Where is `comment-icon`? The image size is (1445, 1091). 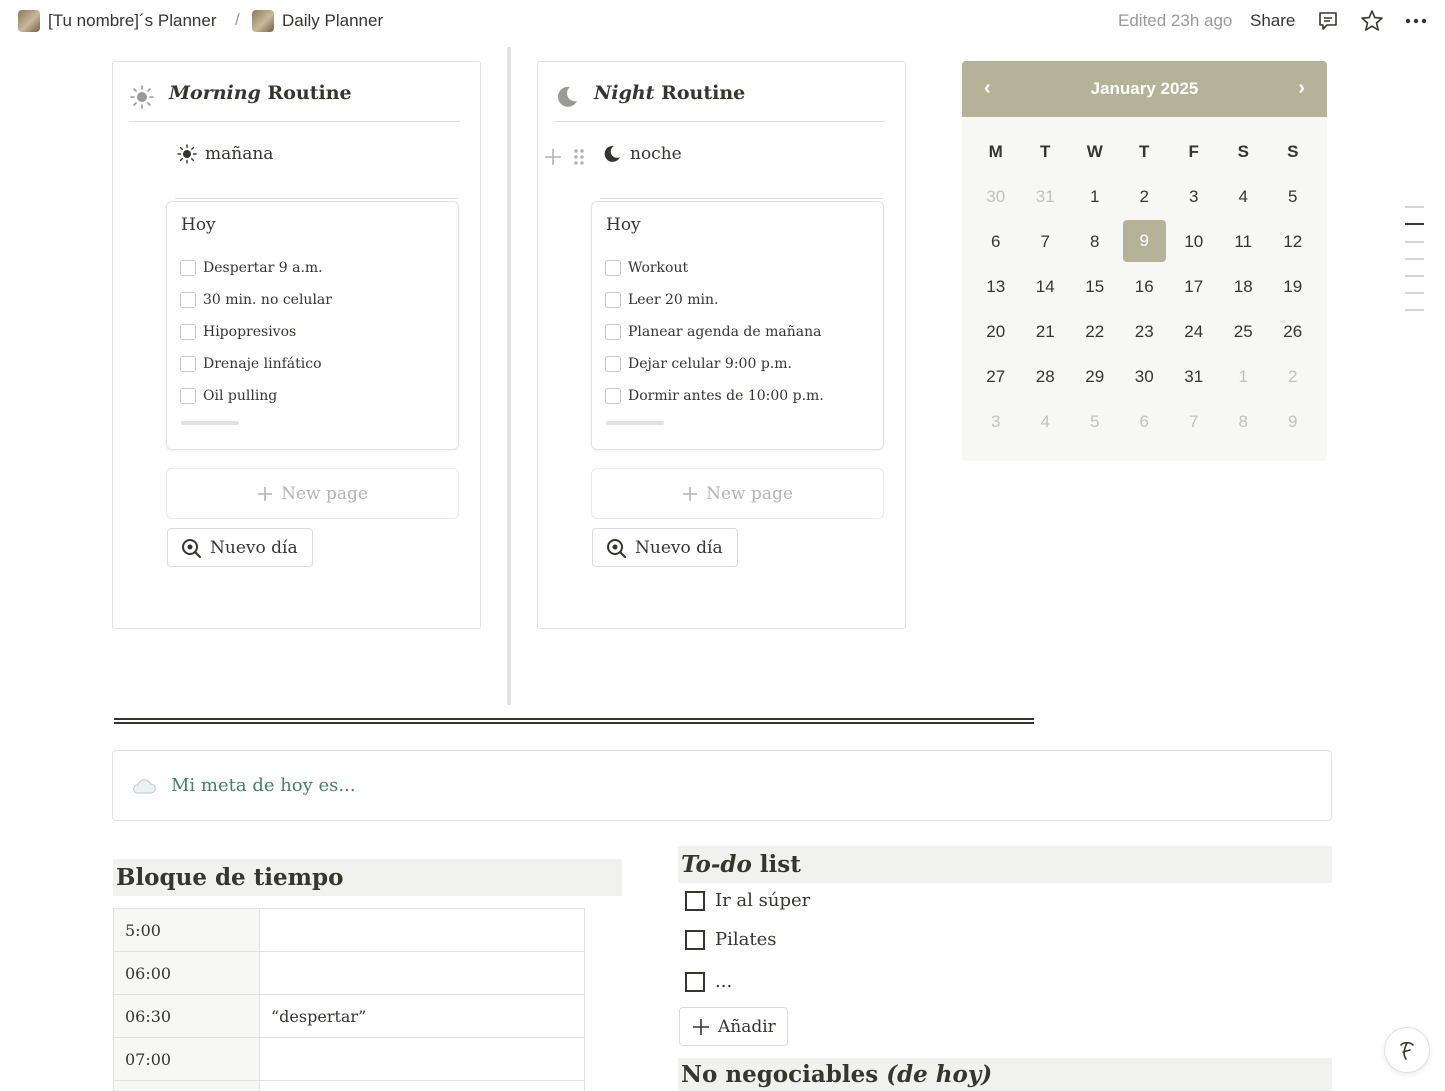 comment-icon is located at coordinates (1328, 21).